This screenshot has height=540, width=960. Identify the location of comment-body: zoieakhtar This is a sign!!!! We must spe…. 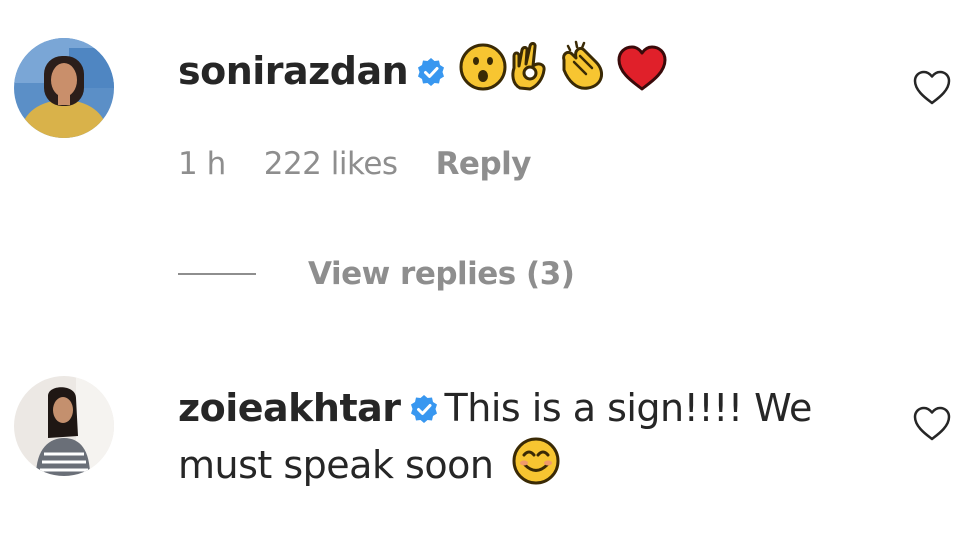
(495, 436).